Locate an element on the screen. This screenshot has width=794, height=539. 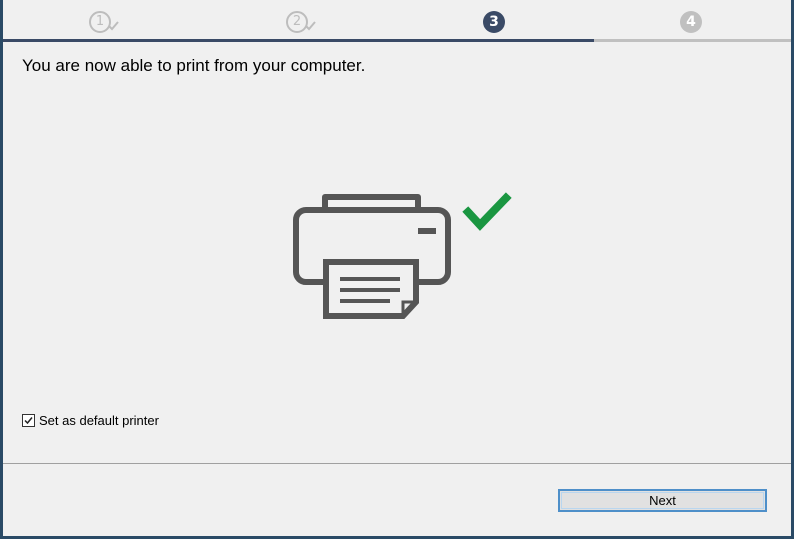
printer-icon is located at coordinates (372, 256).